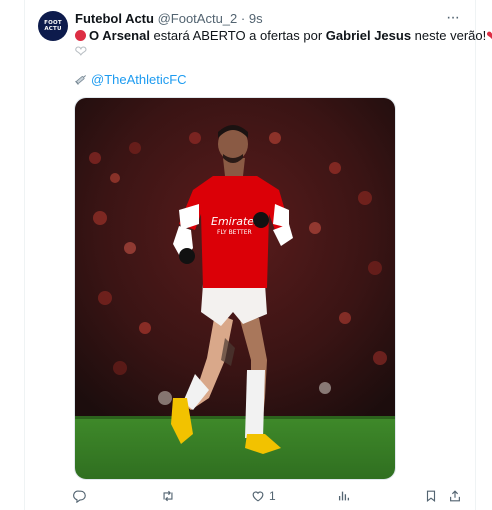 The width and height of the screenshot is (492, 510). I want to click on text-arsenal: O Arsenal, so click(119, 35).